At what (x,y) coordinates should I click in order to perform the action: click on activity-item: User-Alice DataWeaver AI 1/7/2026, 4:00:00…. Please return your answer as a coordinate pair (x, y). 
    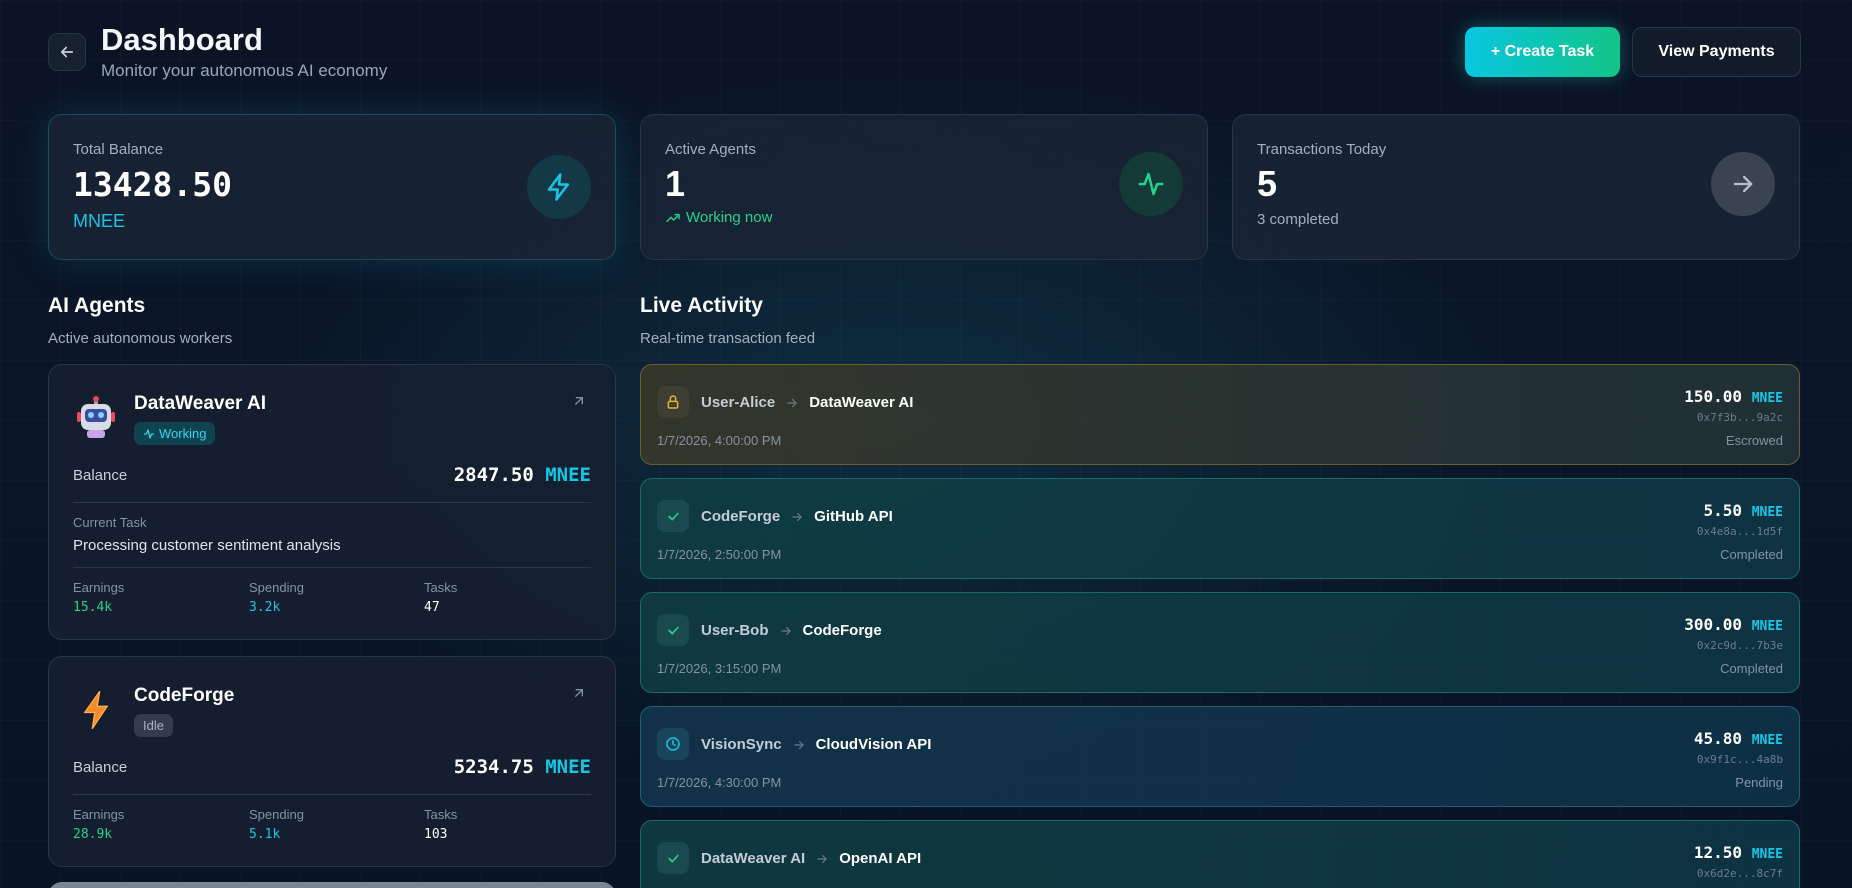
    Looking at the image, I should click on (1220, 414).